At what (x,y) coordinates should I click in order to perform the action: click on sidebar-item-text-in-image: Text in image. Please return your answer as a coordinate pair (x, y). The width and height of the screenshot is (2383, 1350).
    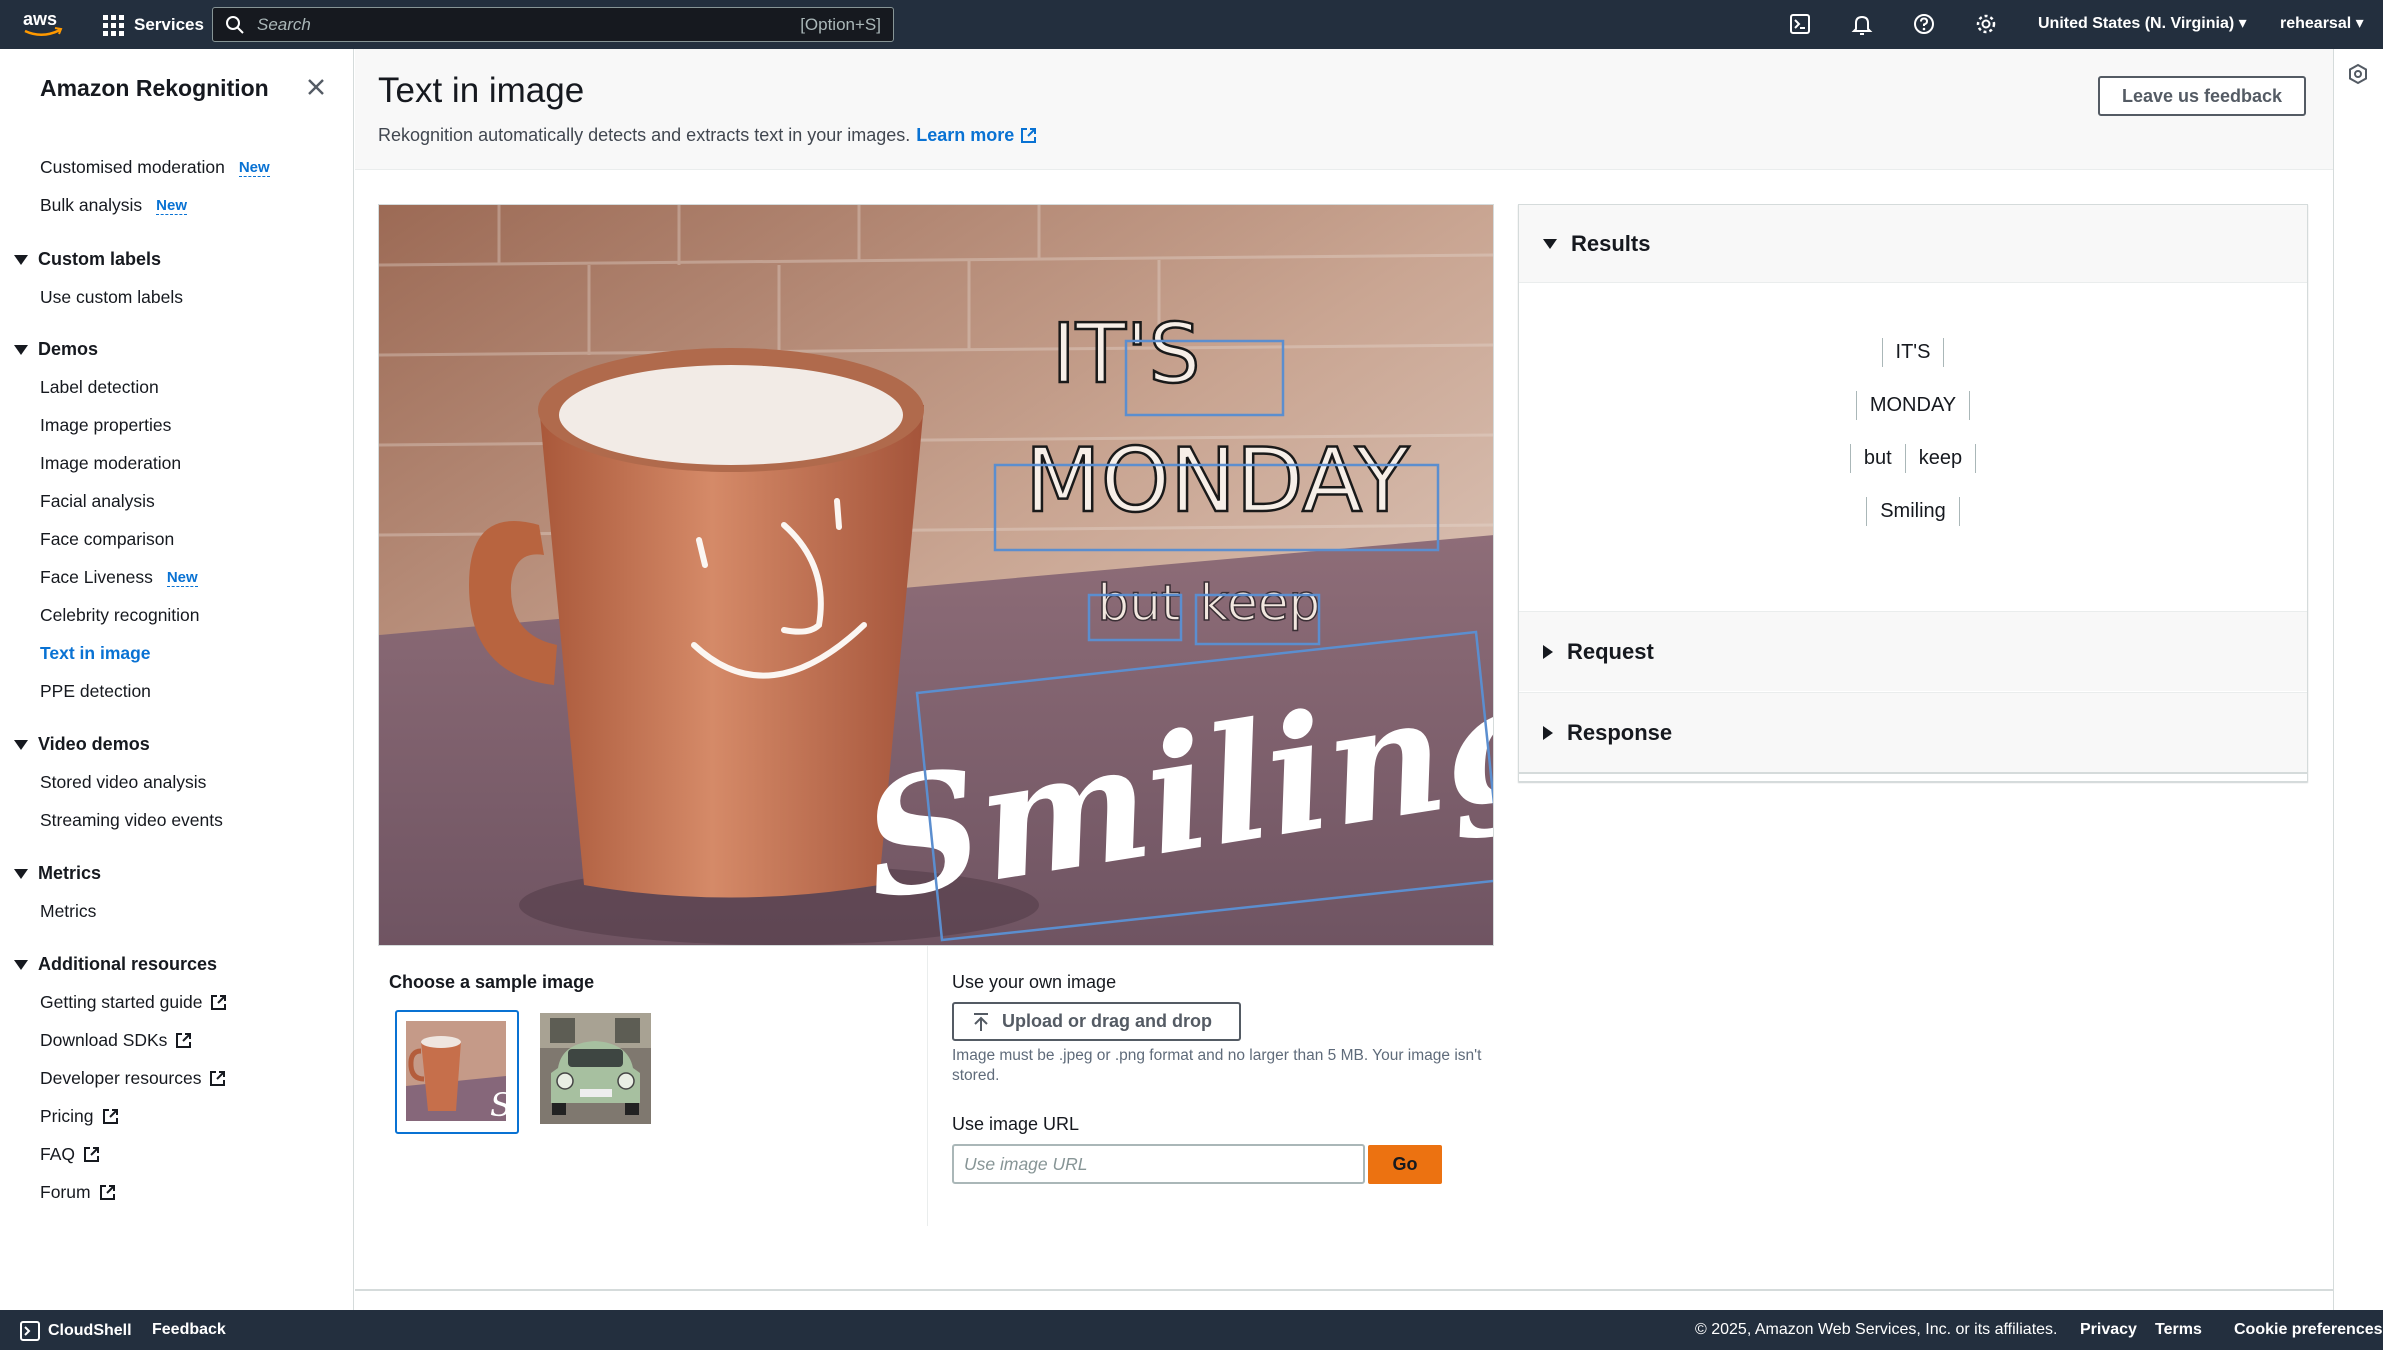
    Looking at the image, I should click on (95, 653).